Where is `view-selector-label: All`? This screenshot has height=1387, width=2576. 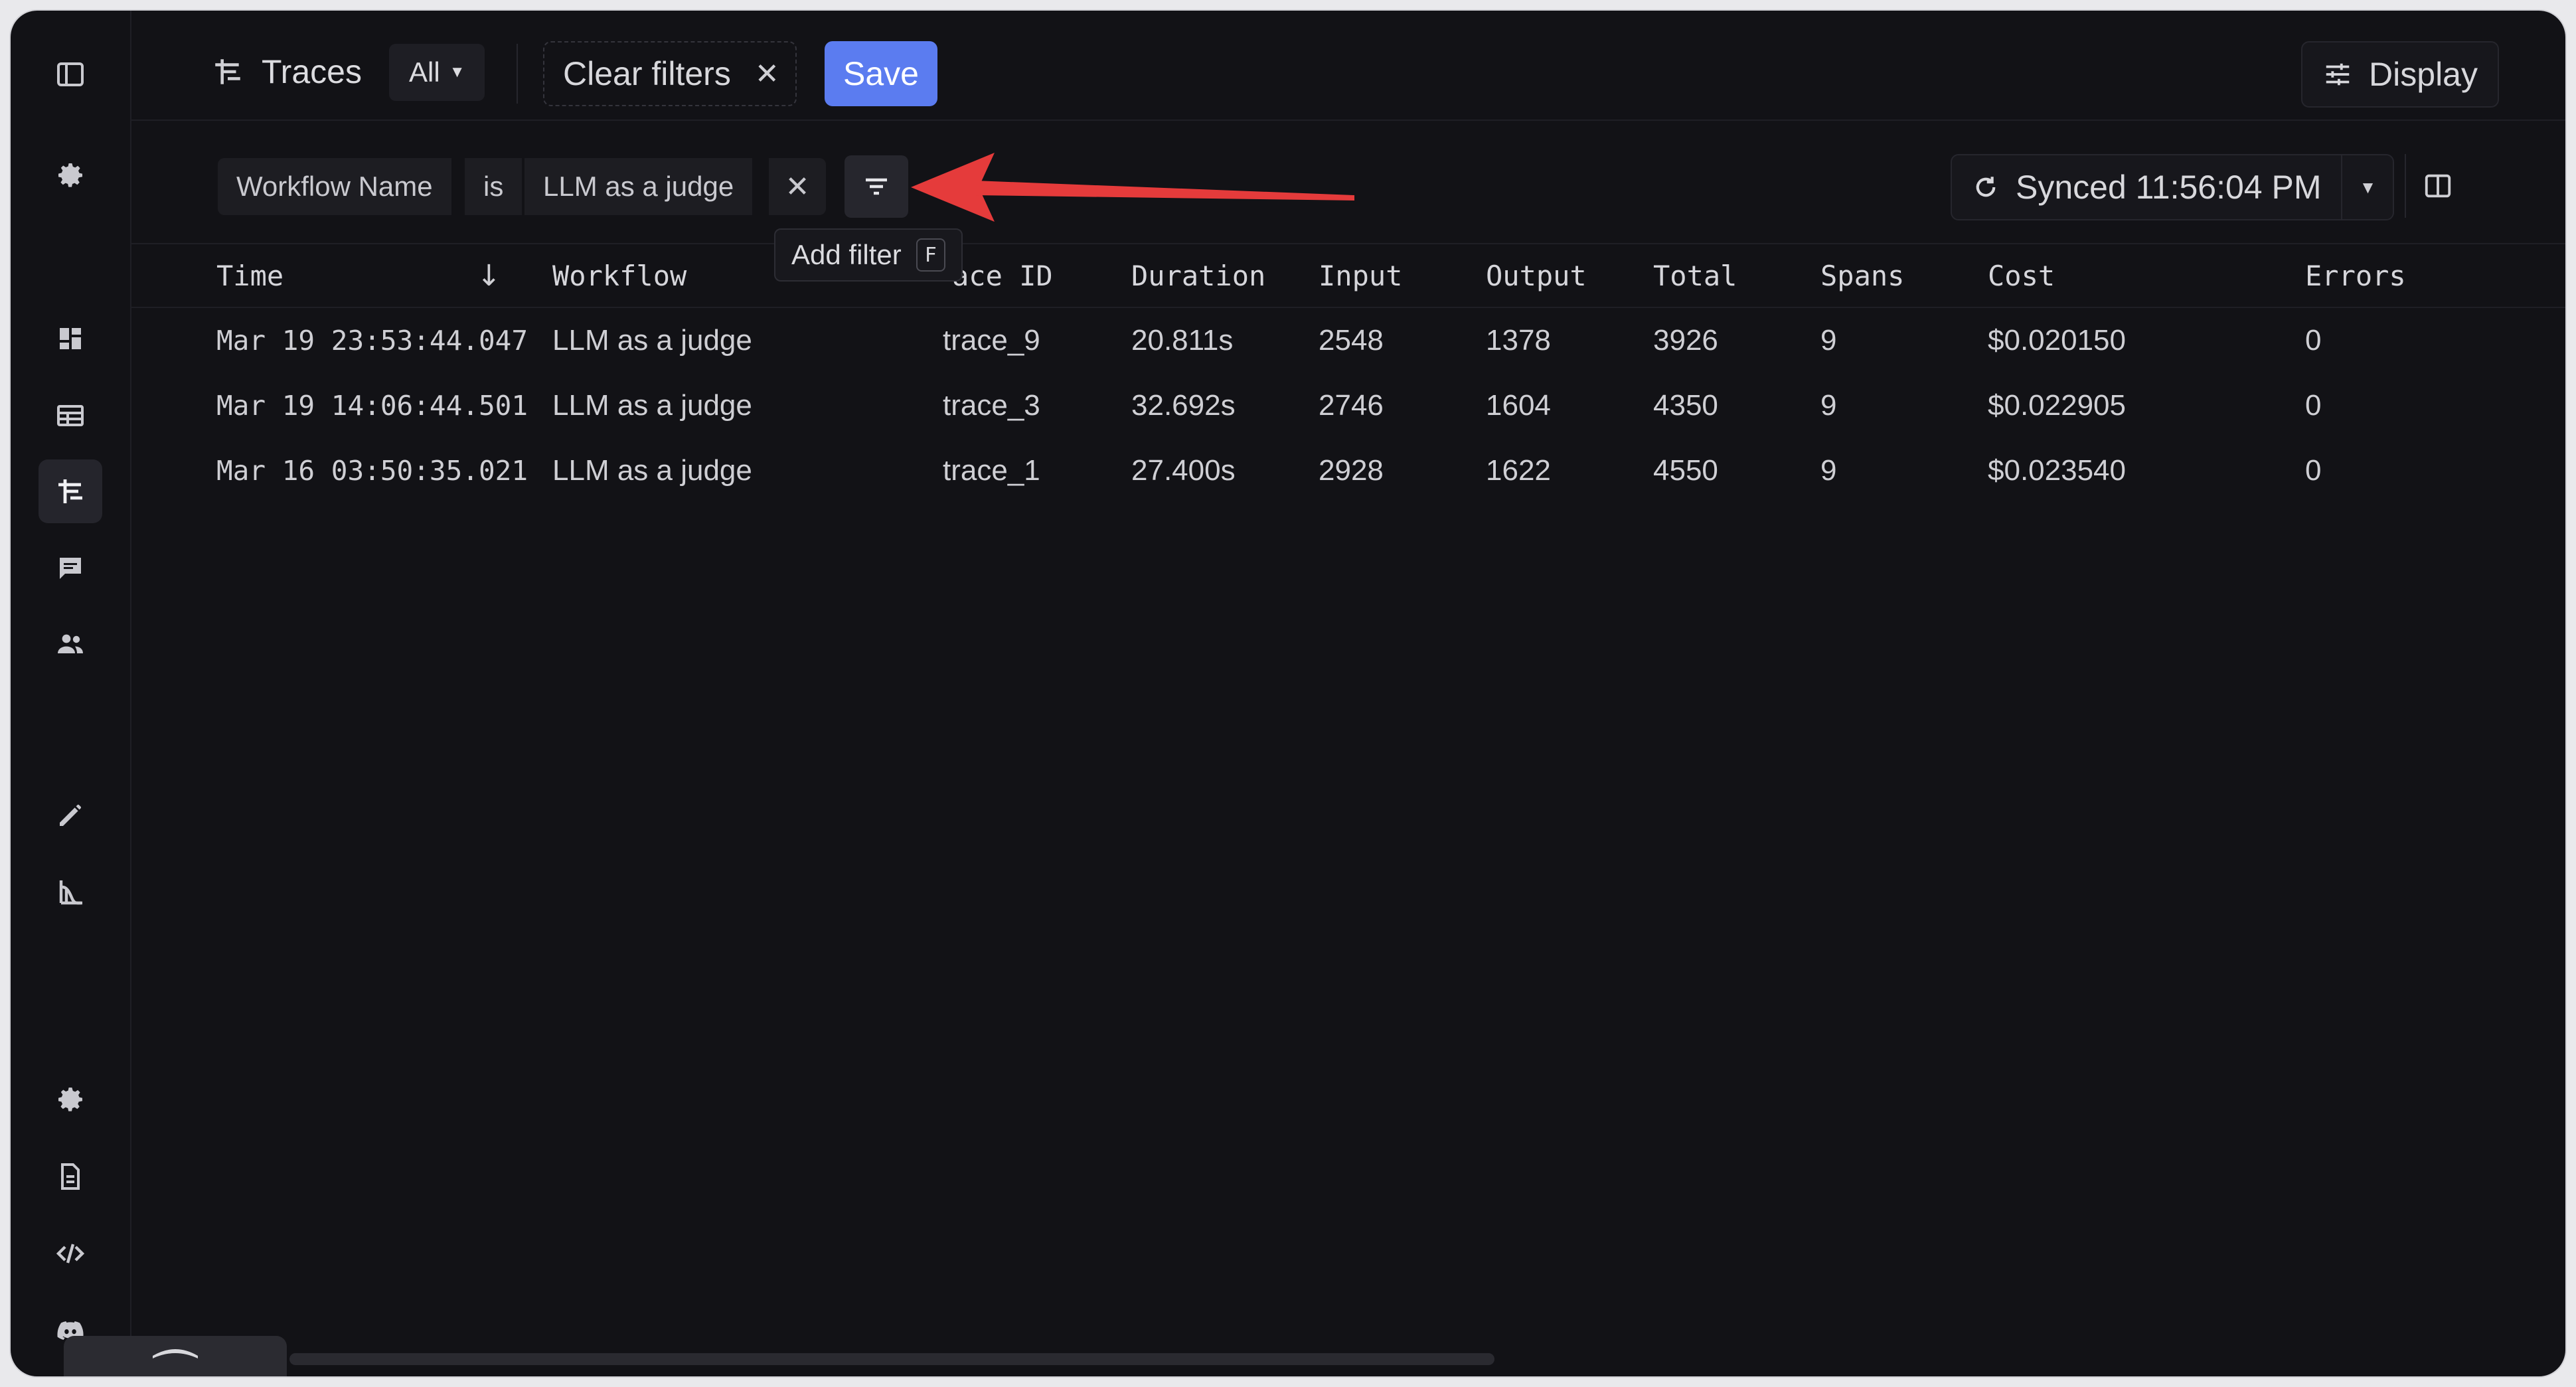 view-selector-label: All is located at coordinates (424, 72).